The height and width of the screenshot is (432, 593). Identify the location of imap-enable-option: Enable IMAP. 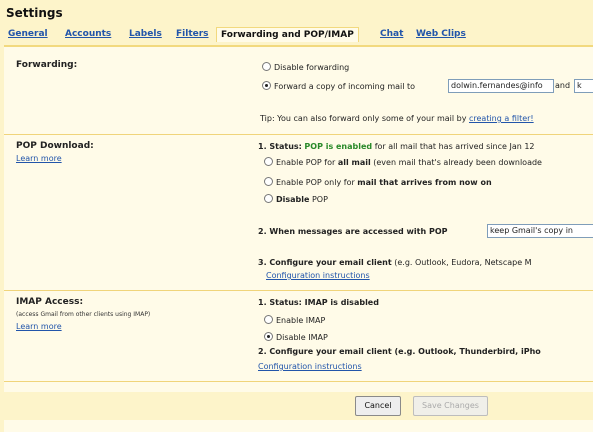
(294, 320).